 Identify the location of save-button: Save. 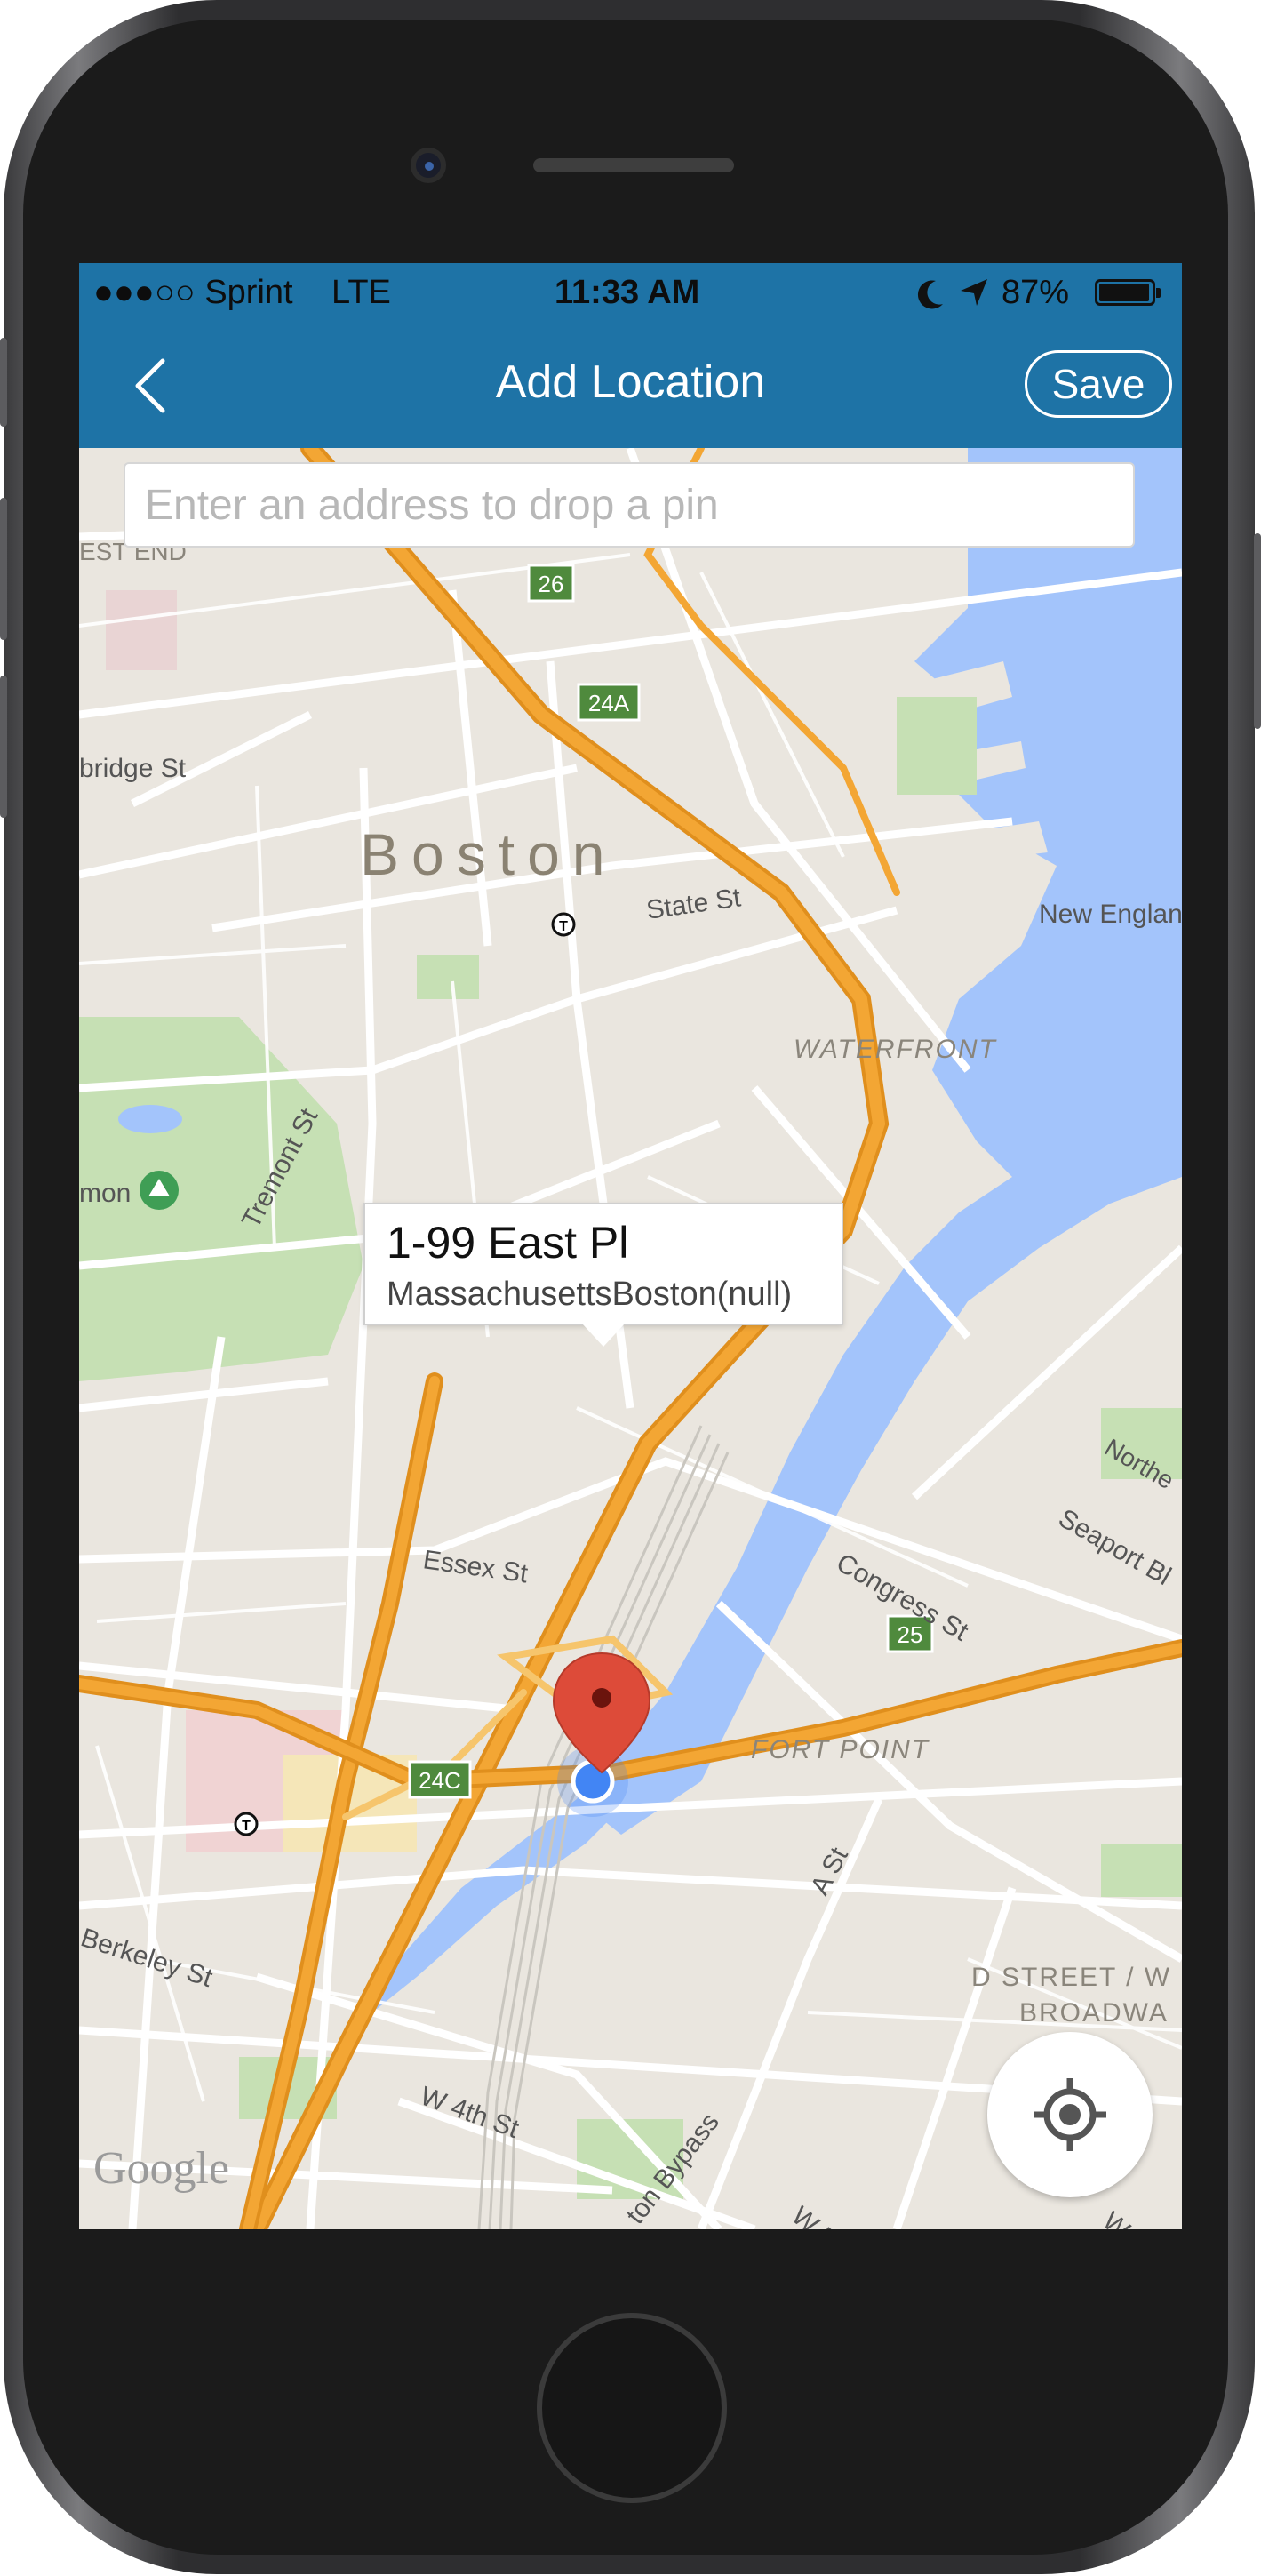
(1098, 384).